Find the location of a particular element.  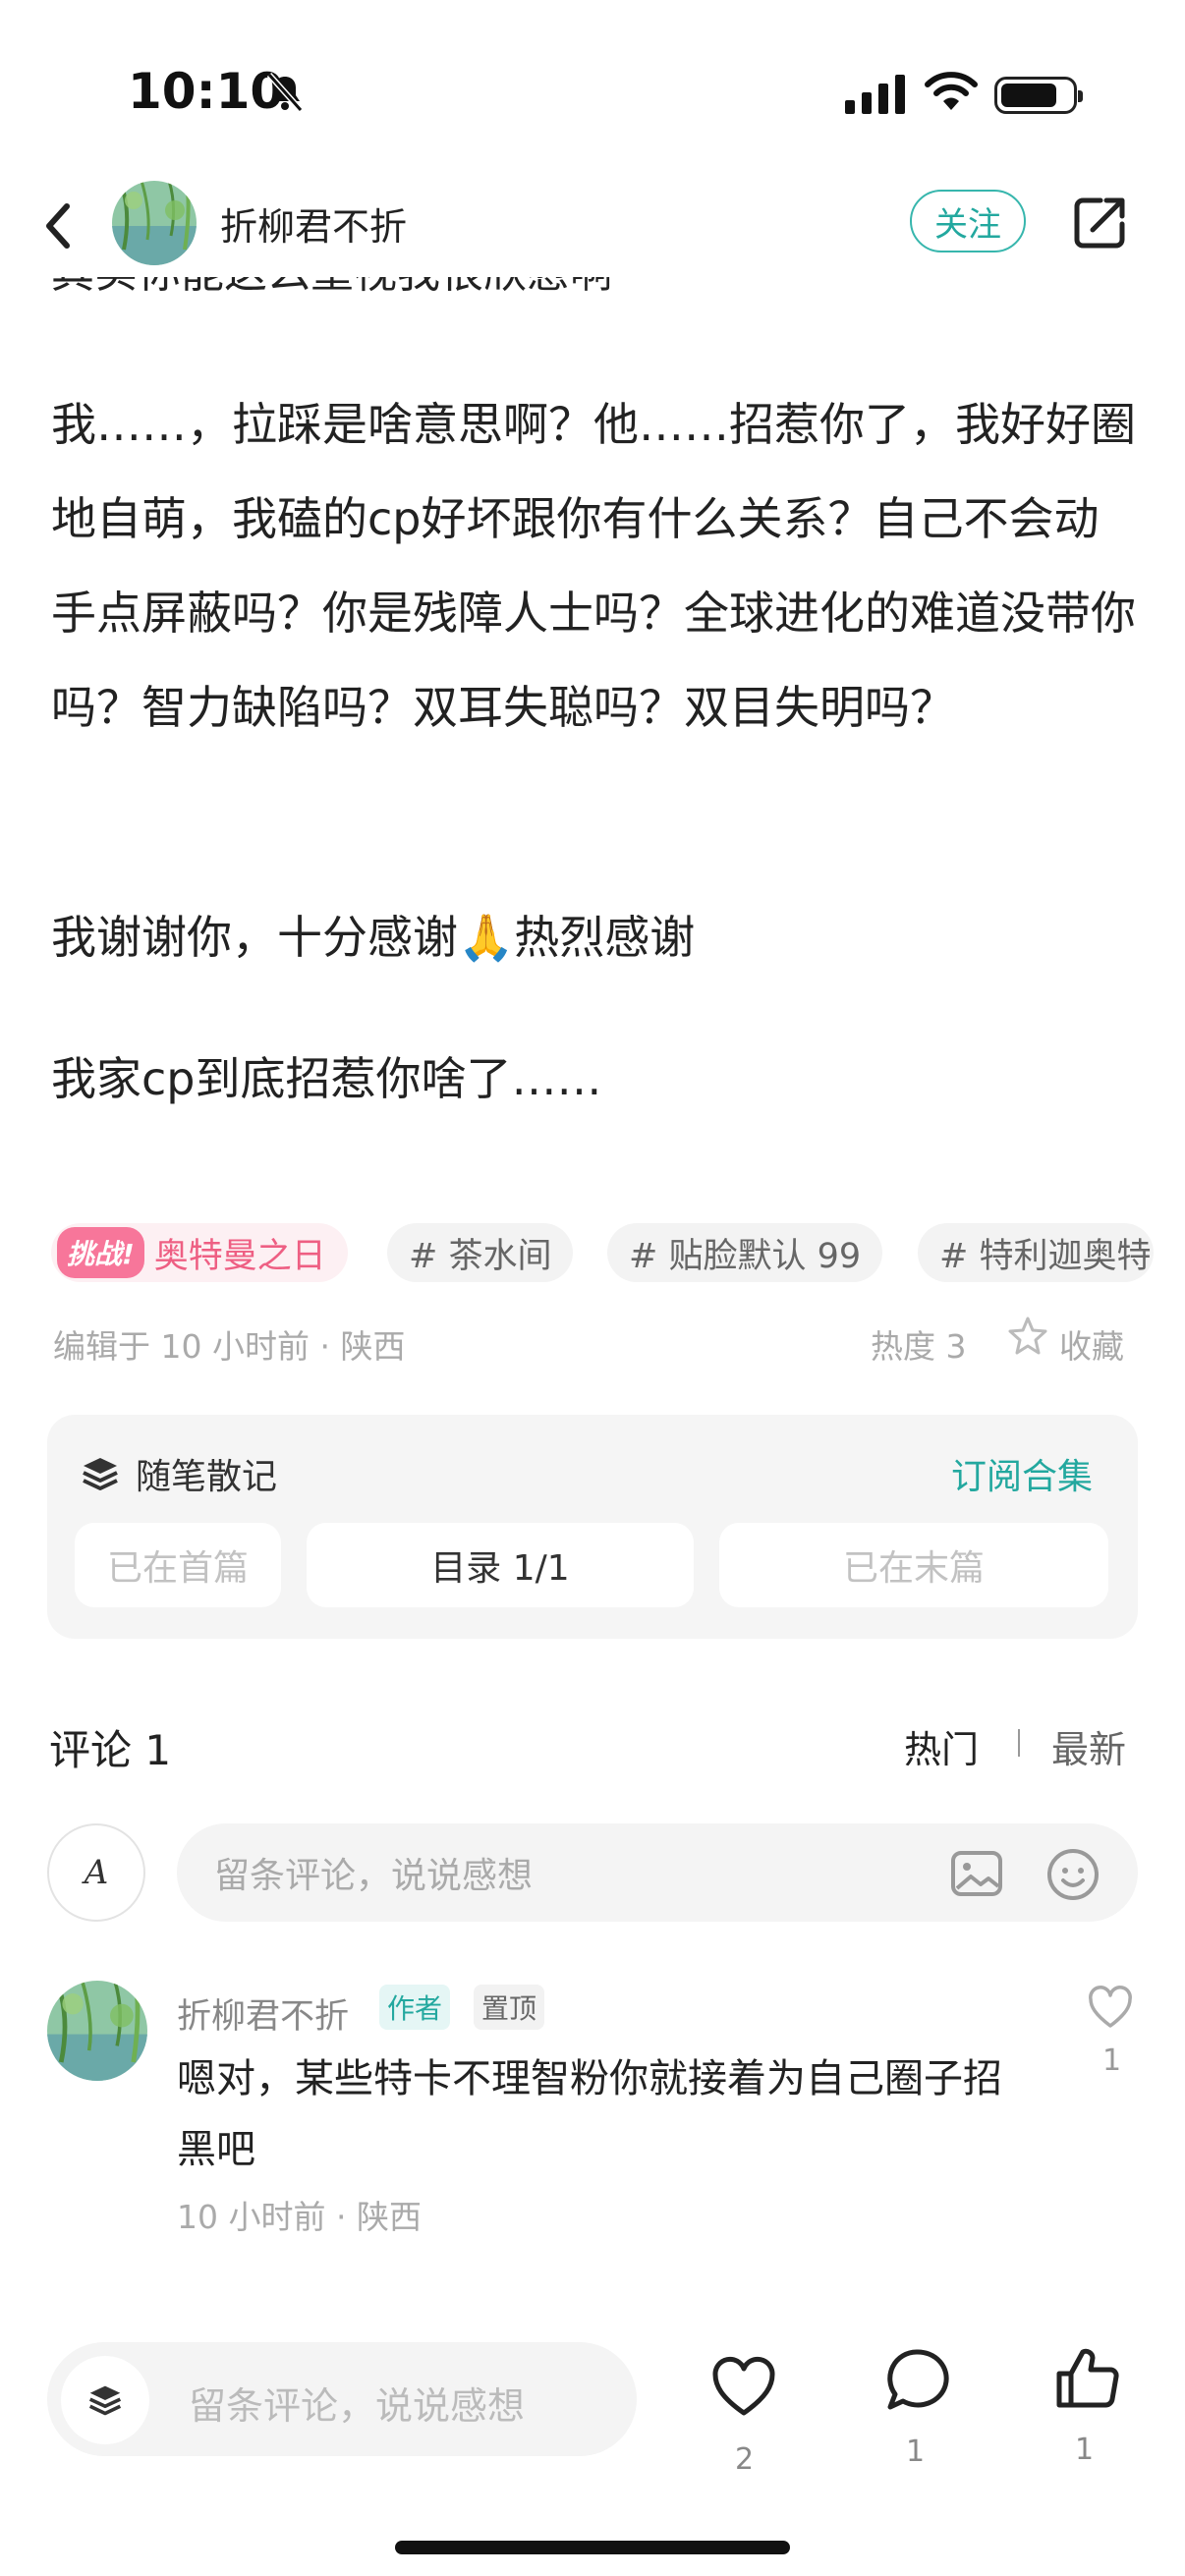

commenter-avatar is located at coordinates (97, 2031).